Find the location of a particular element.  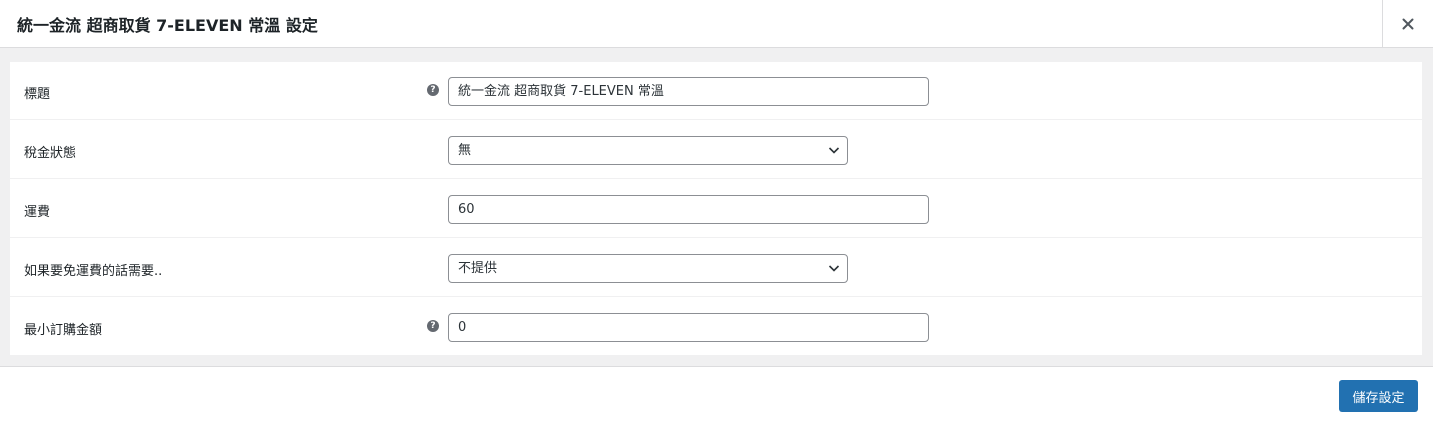

title-label: 標題 is located at coordinates (37, 94).